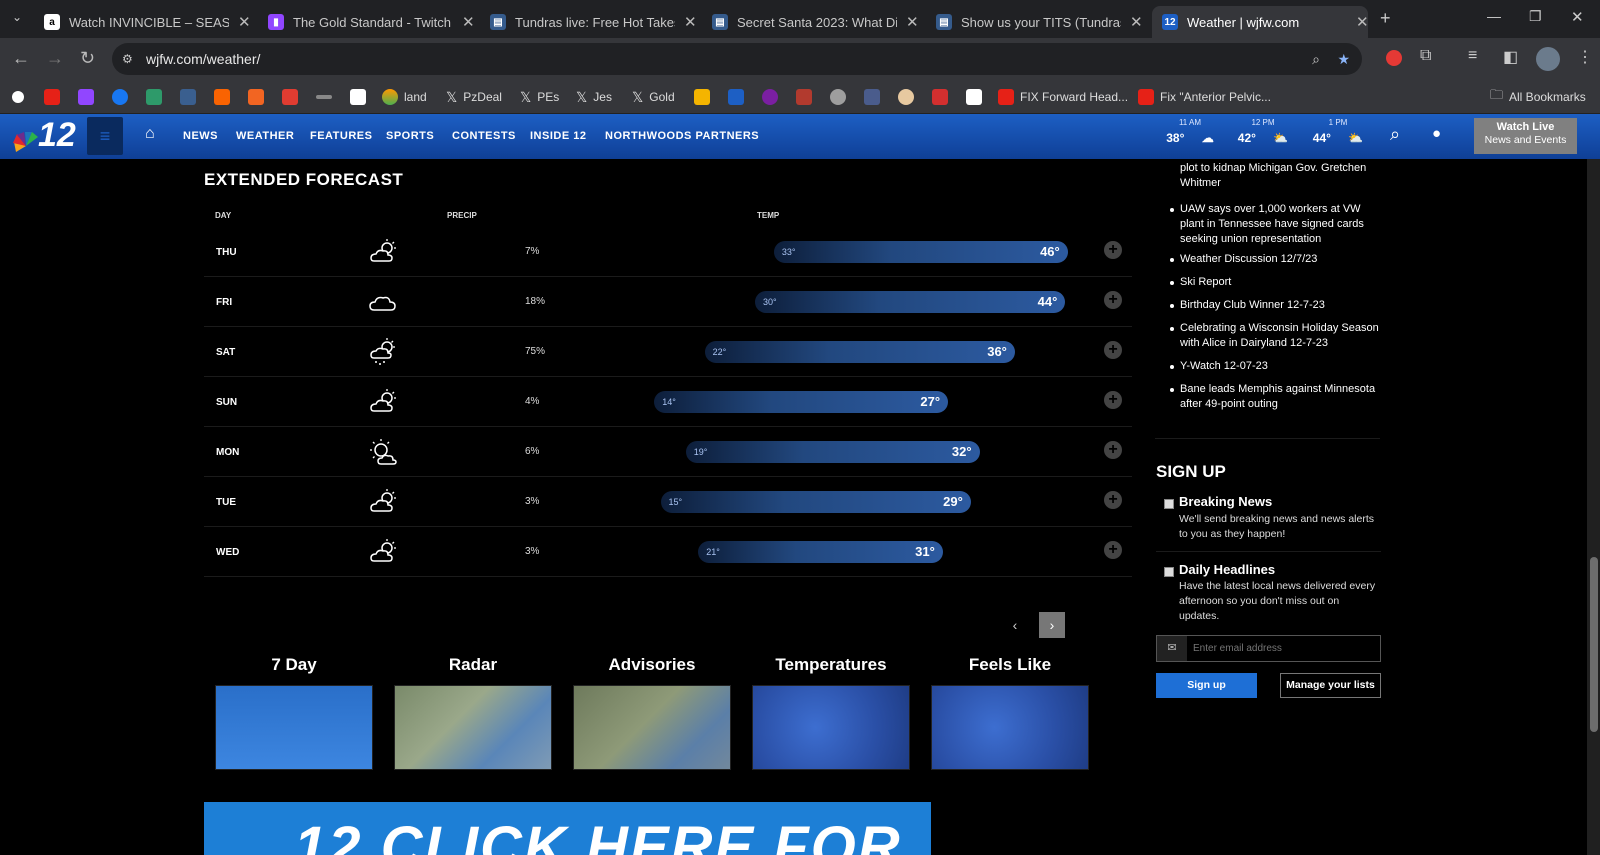 This screenshot has height=855, width=1600. I want to click on youtube-icon, so click(52, 97).